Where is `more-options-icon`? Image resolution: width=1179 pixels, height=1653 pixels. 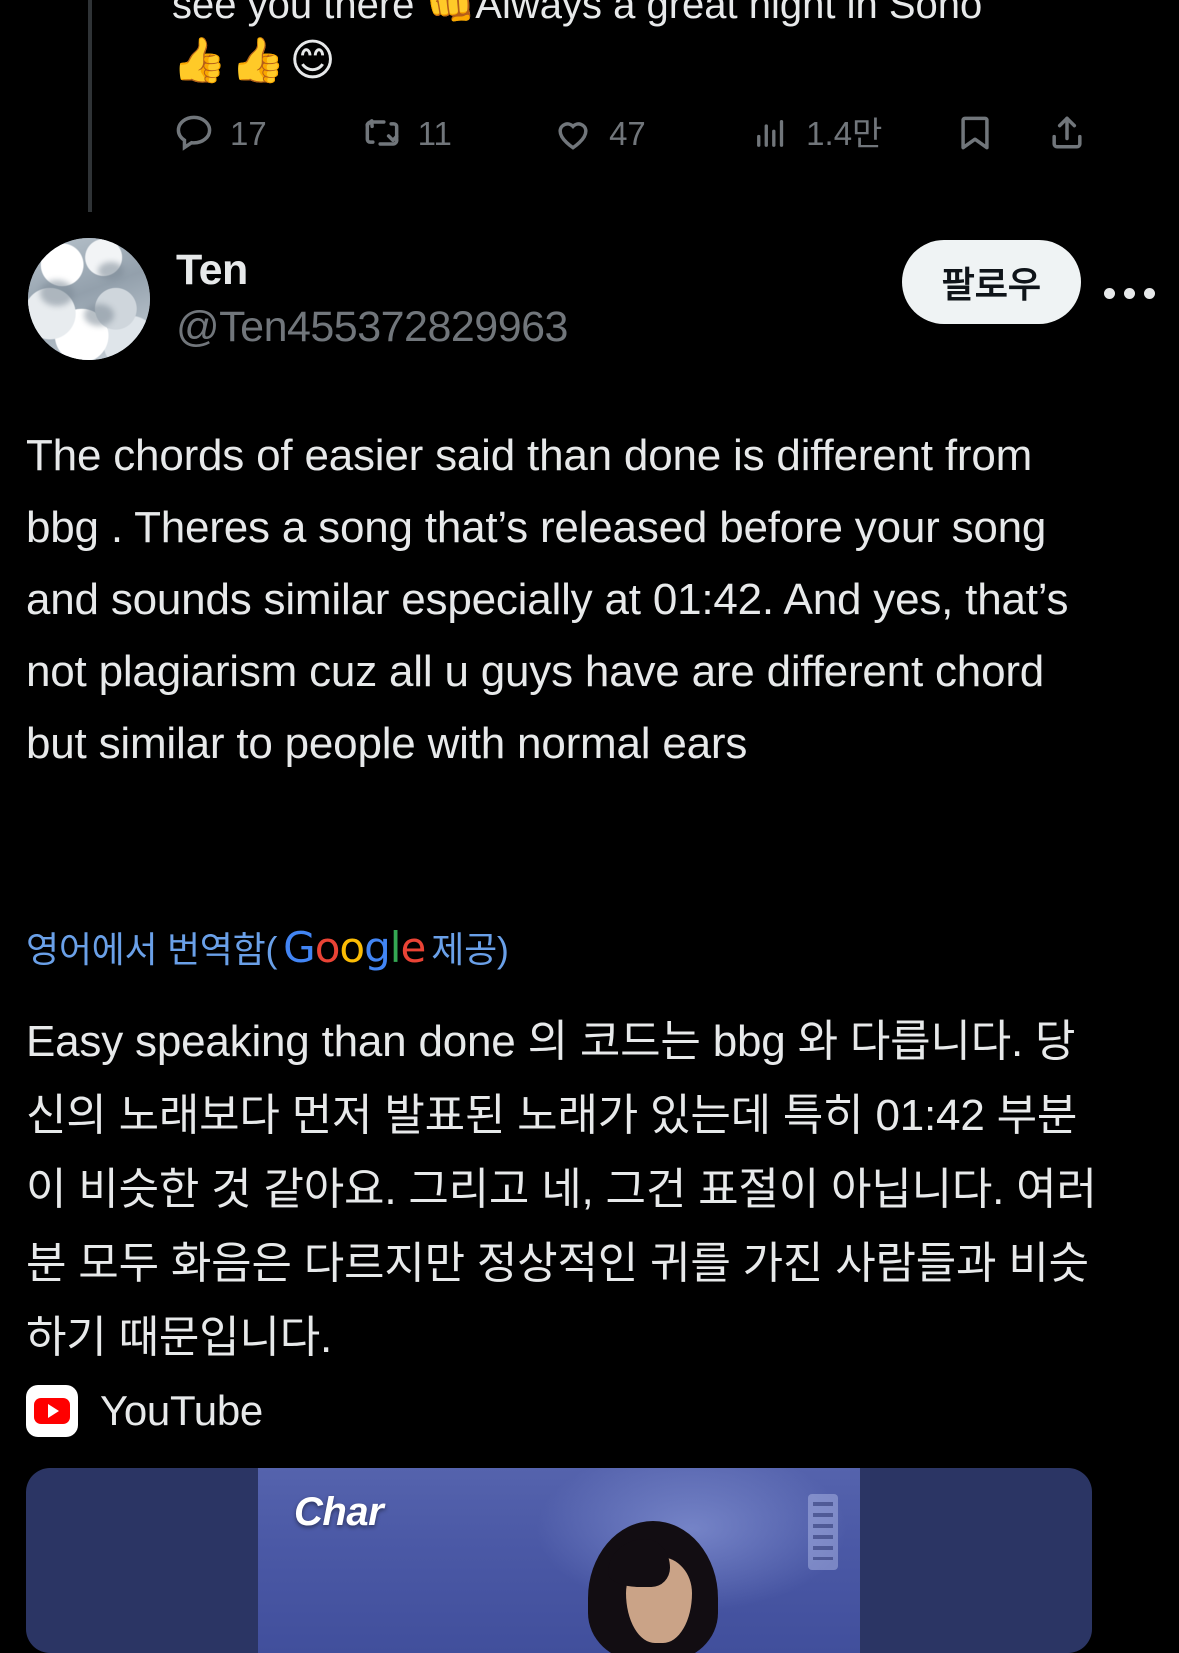
more-options-icon is located at coordinates (1129, 293).